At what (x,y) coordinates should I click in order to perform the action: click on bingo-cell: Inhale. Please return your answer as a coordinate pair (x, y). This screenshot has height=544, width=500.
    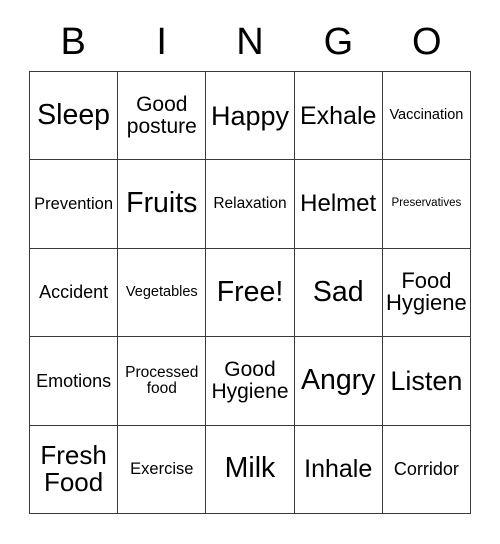
    Looking at the image, I should click on (338, 469).